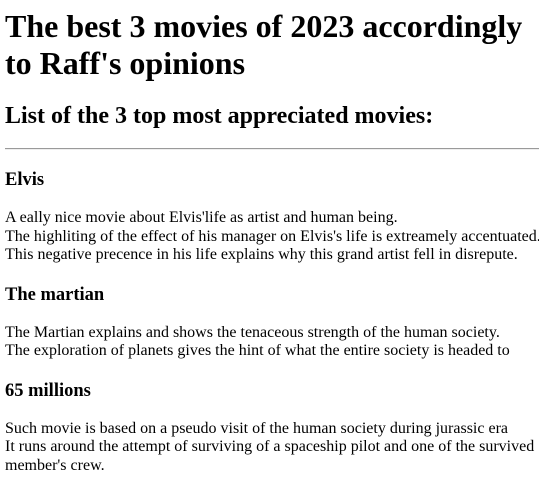 The width and height of the screenshot is (539, 489). What do you see at coordinates (25, 180) in the screenshot?
I see `movie-title: Elvis` at bounding box center [25, 180].